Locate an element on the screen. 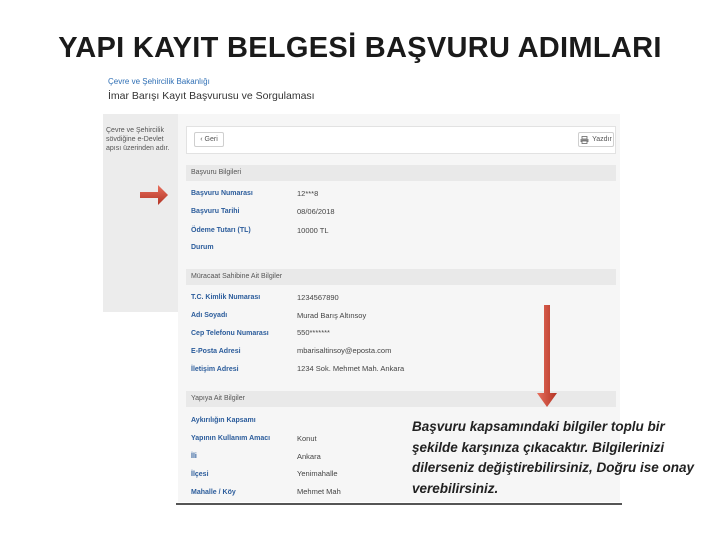 Image resolution: width=720 pixels, height=540 pixels. label-neighborhood: Mahalle / Köy is located at coordinates (213, 492).